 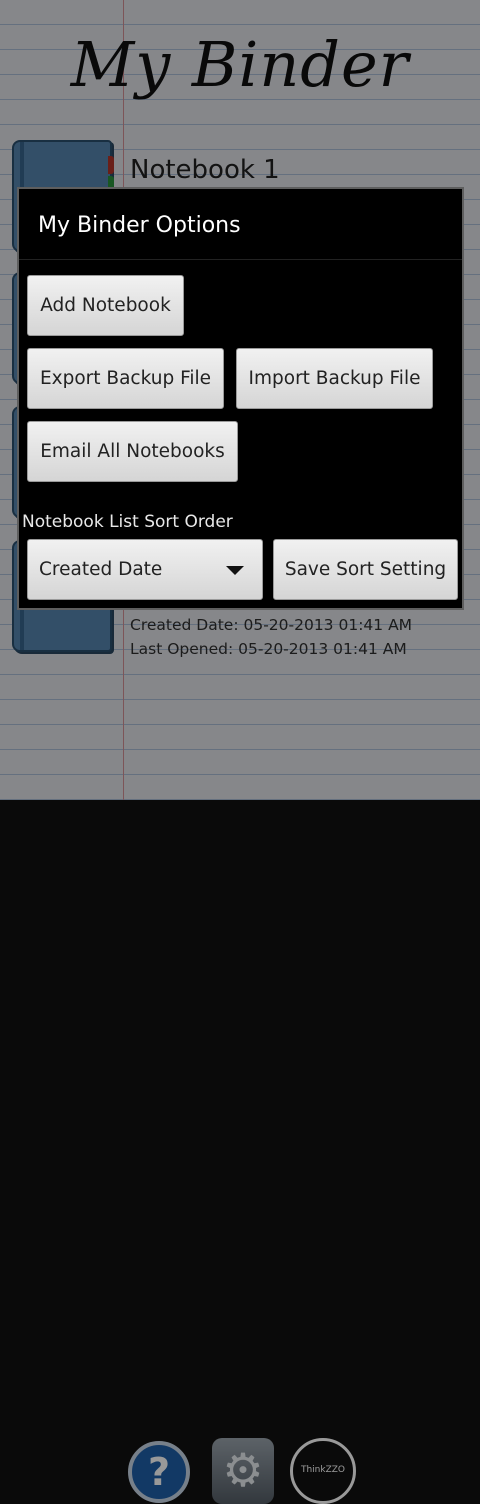 I want to click on sort-order-selected-value: Created Date, so click(x=101, y=569).